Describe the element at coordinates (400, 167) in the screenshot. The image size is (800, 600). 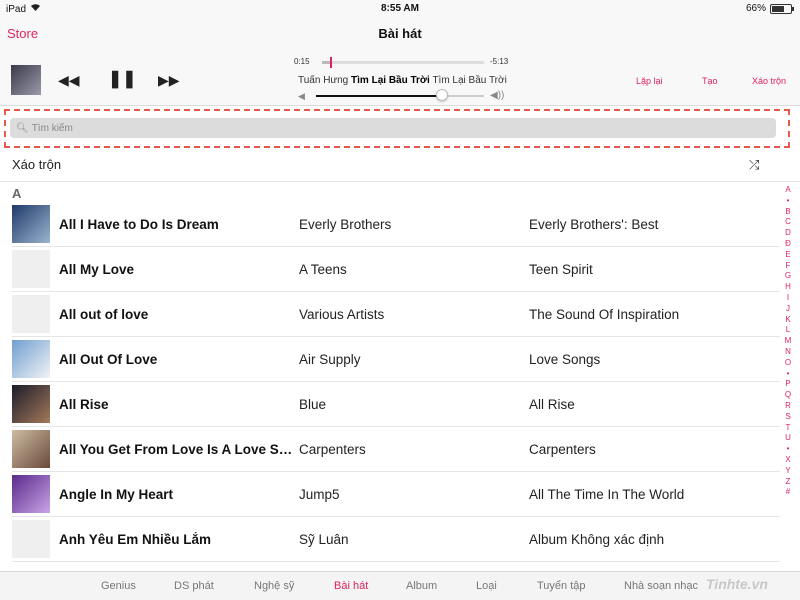
I see `shuffle-all-row: Xáo trộn ⤮` at that location.